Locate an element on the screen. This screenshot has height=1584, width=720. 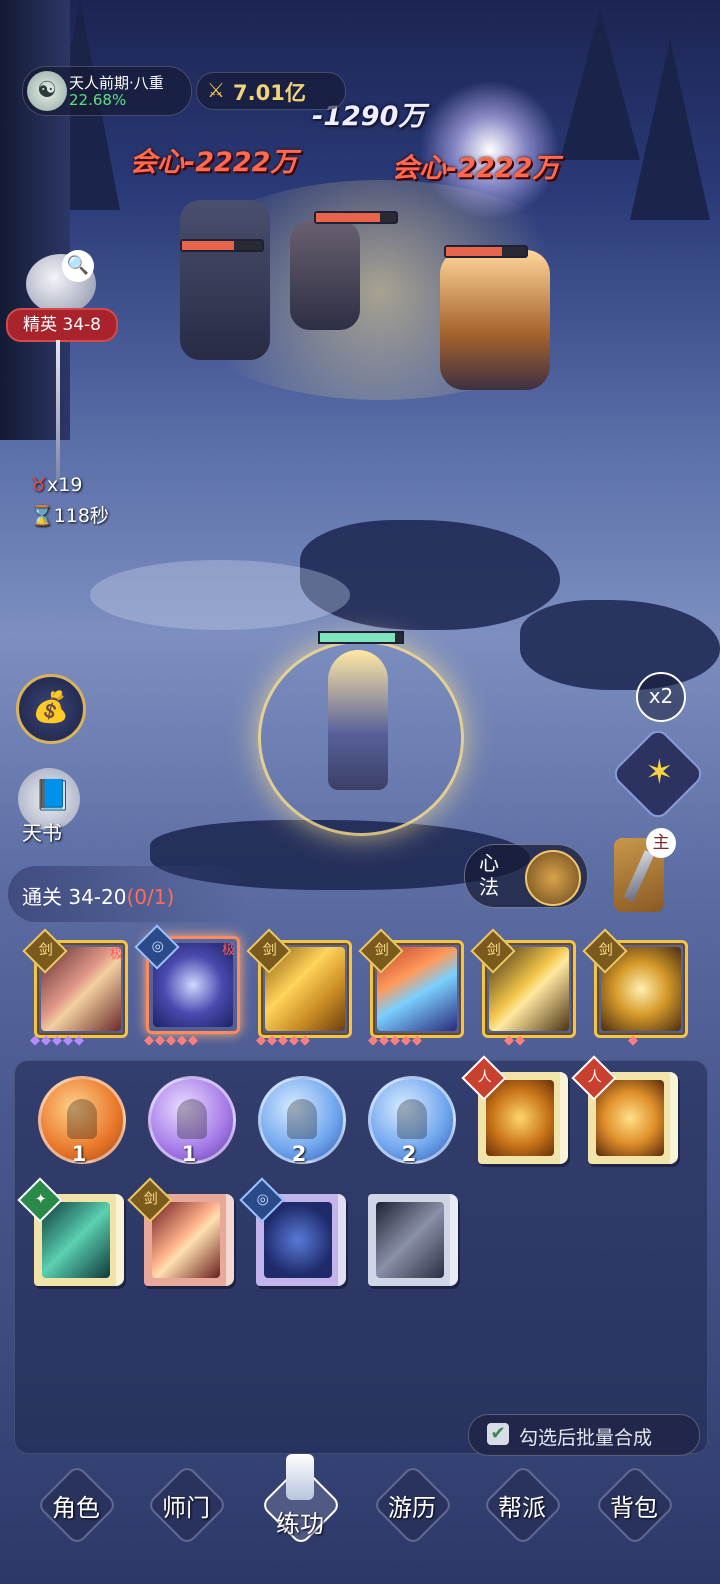
sword-icon is located at coordinates (186, 1240).